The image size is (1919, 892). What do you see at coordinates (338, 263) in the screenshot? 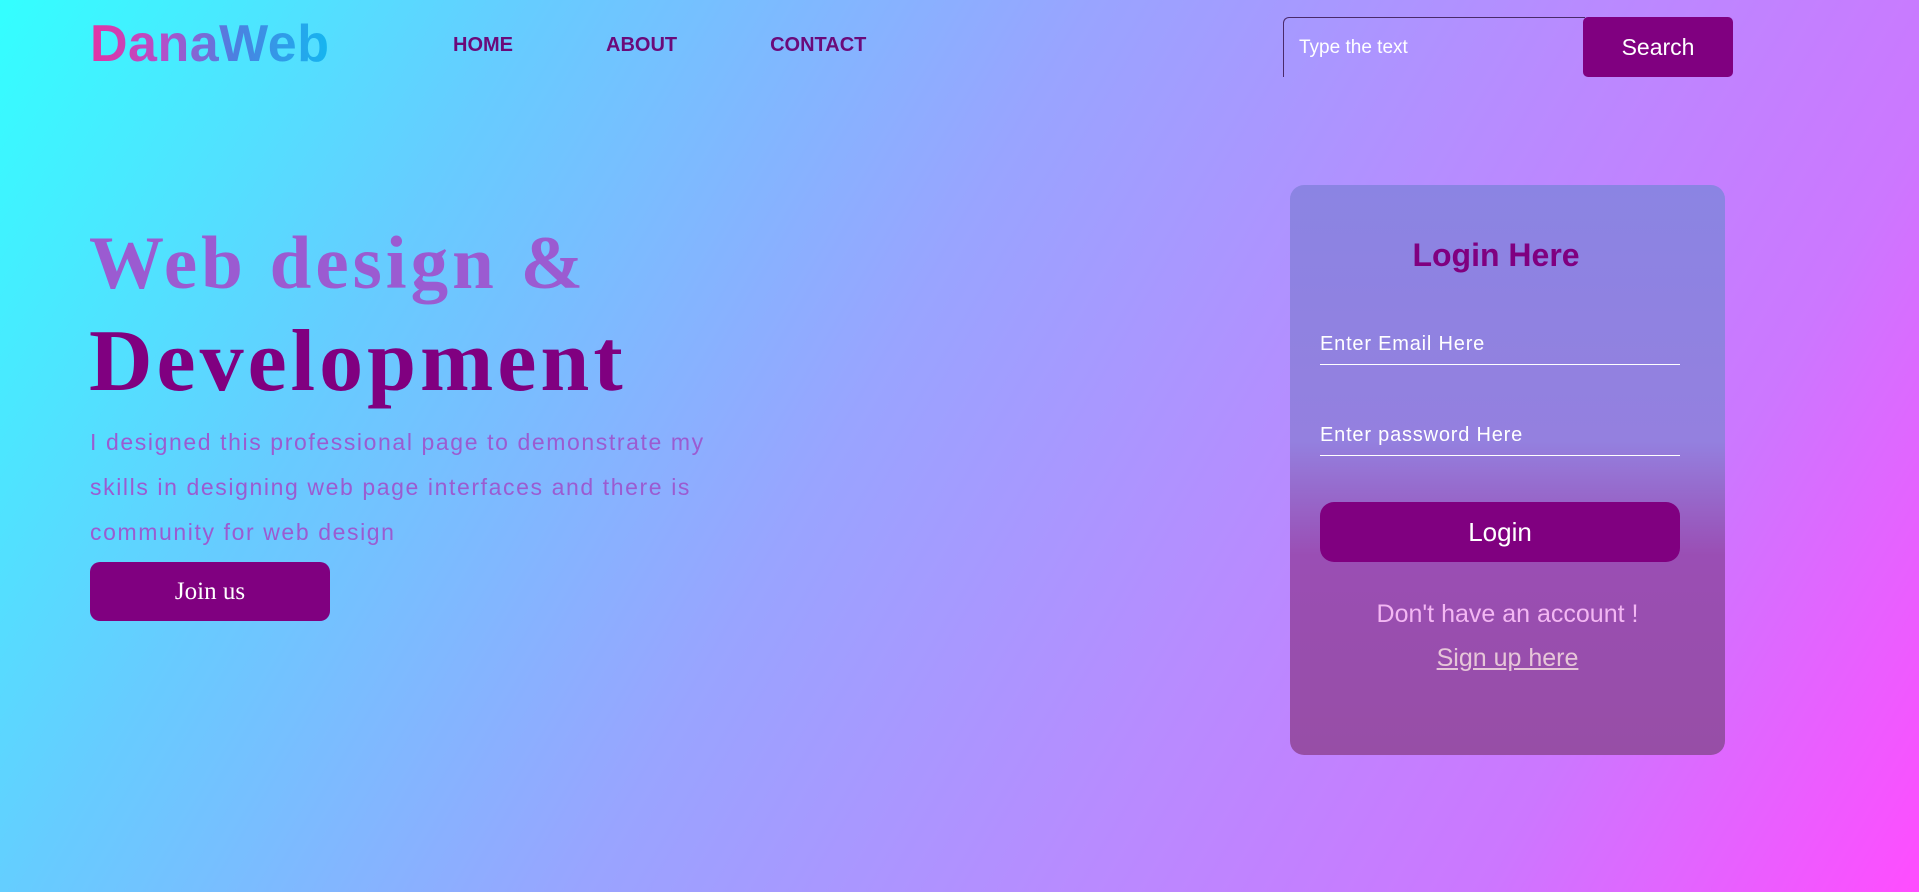
I see `hero-title-line1: Web design &` at bounding box center [338, 263].